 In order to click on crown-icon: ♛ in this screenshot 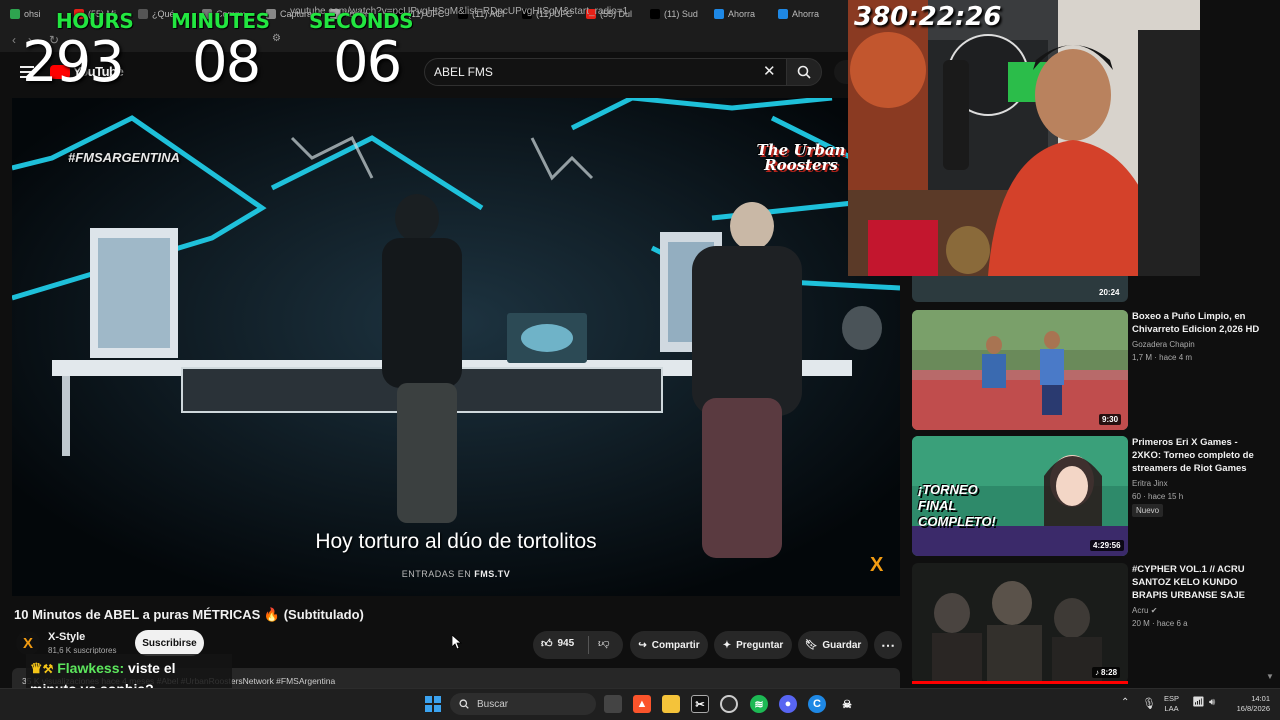, I will do `click(36, 668)`.